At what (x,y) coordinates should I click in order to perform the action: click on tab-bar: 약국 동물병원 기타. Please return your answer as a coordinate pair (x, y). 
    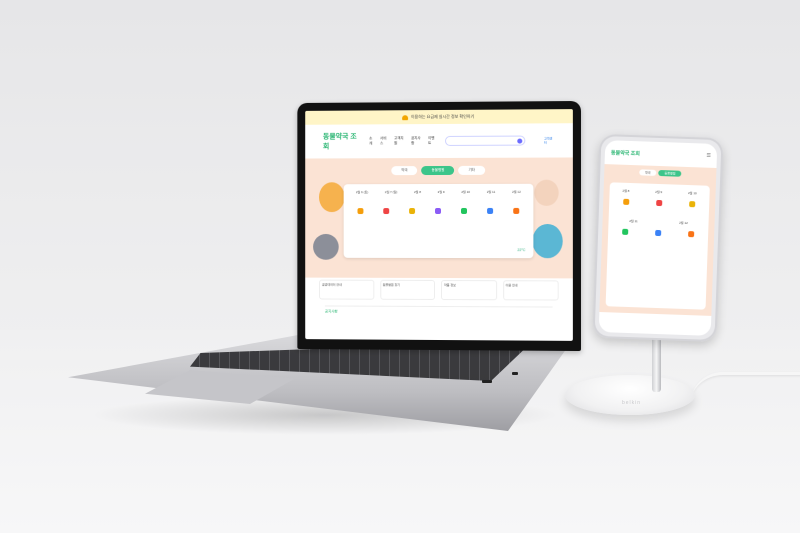
    Looking at the image, I should click on (438, 170).